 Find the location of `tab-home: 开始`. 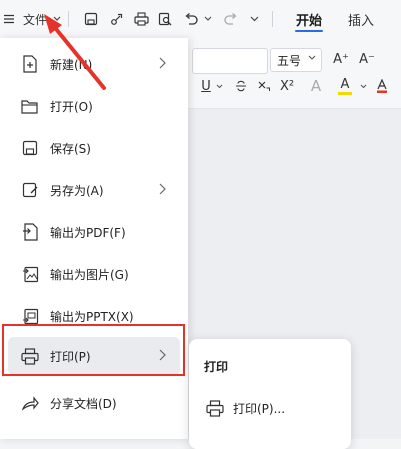

tab-home: 开始 is located at coordinates (309, 19).